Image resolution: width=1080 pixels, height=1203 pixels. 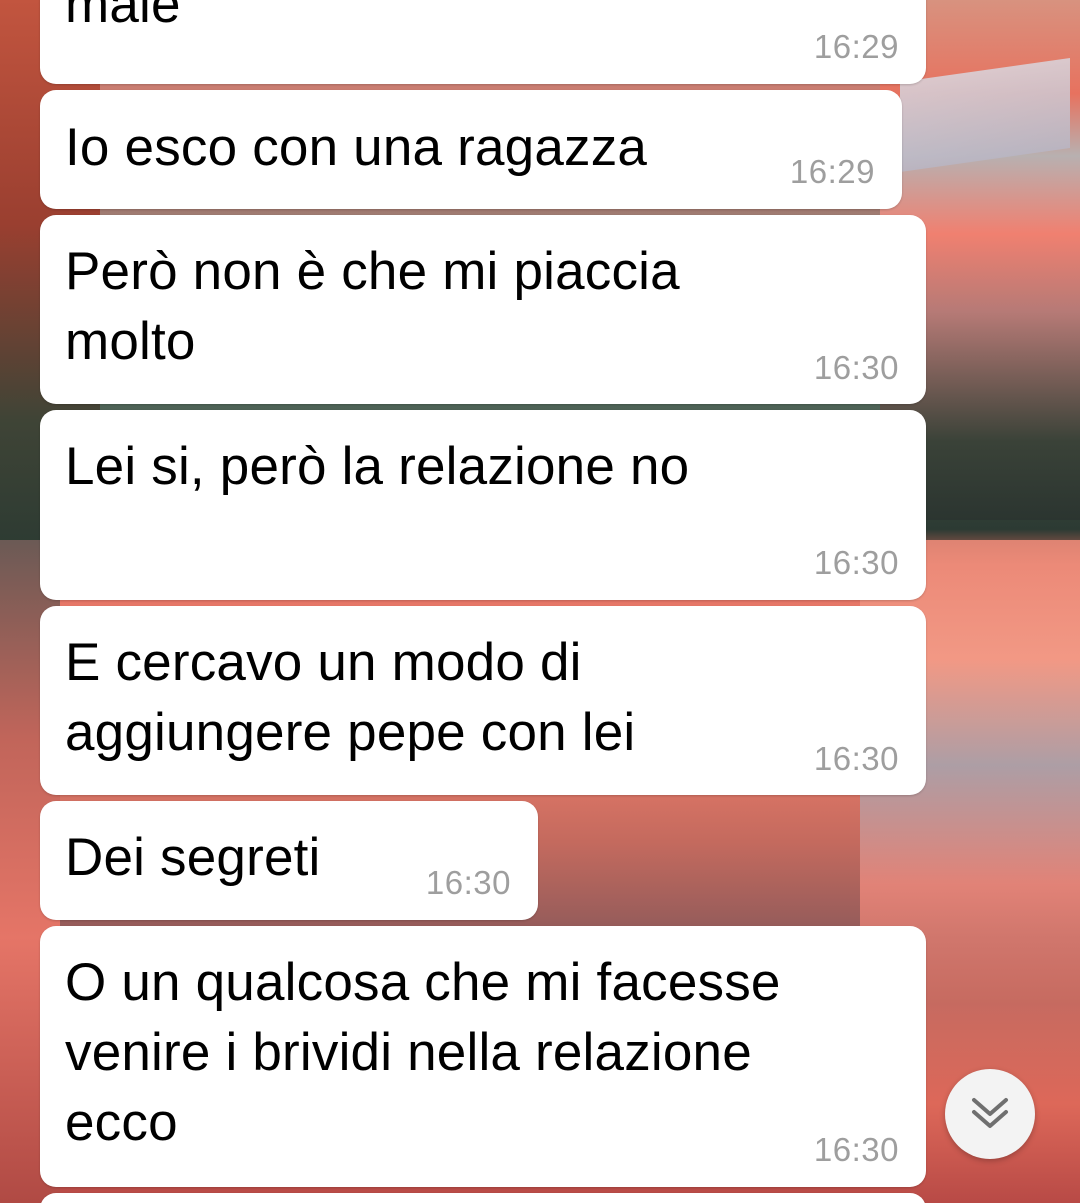 I want to click on message-text: Dei segreti, so click(x=193, y=857).